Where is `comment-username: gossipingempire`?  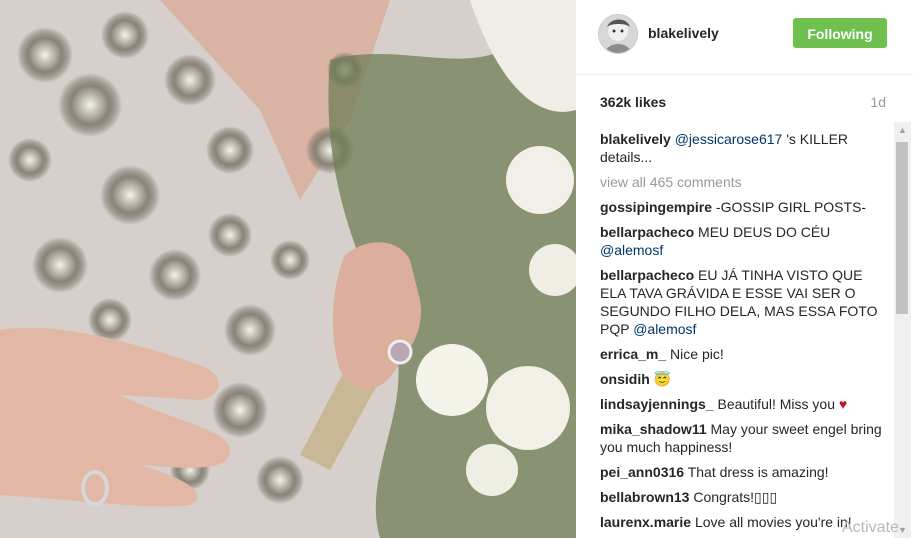 comment-username: gossipingempire is located at coordinates (656, 207).